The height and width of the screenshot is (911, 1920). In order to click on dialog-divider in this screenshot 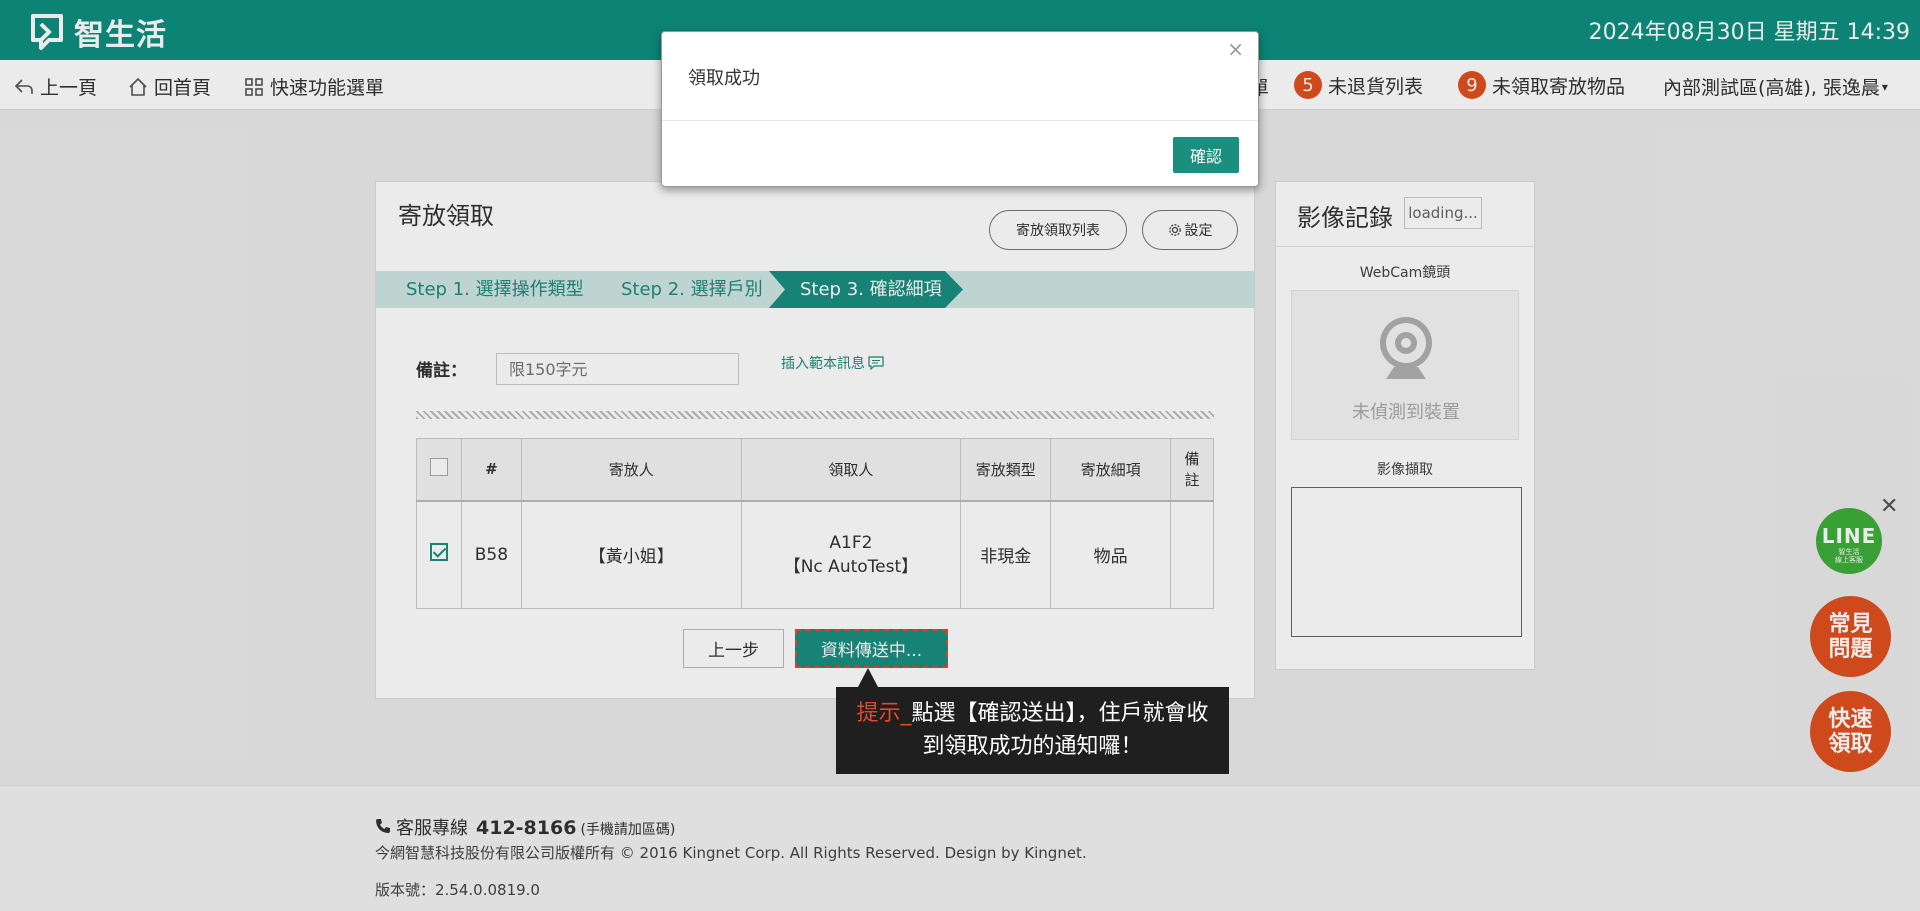, I will do `click(960, 120)`.